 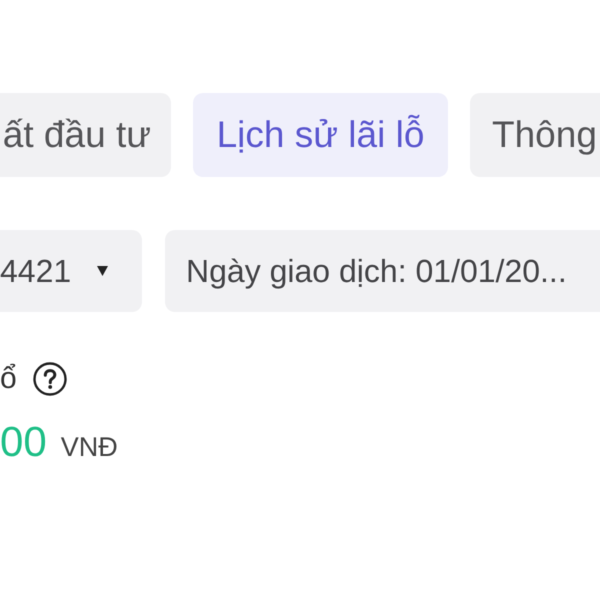 What do you see at coordinates (320, 135) in the screenshot?
I see `tab: Lịch sử lãi lỗ` at bounding box center [320, 135].